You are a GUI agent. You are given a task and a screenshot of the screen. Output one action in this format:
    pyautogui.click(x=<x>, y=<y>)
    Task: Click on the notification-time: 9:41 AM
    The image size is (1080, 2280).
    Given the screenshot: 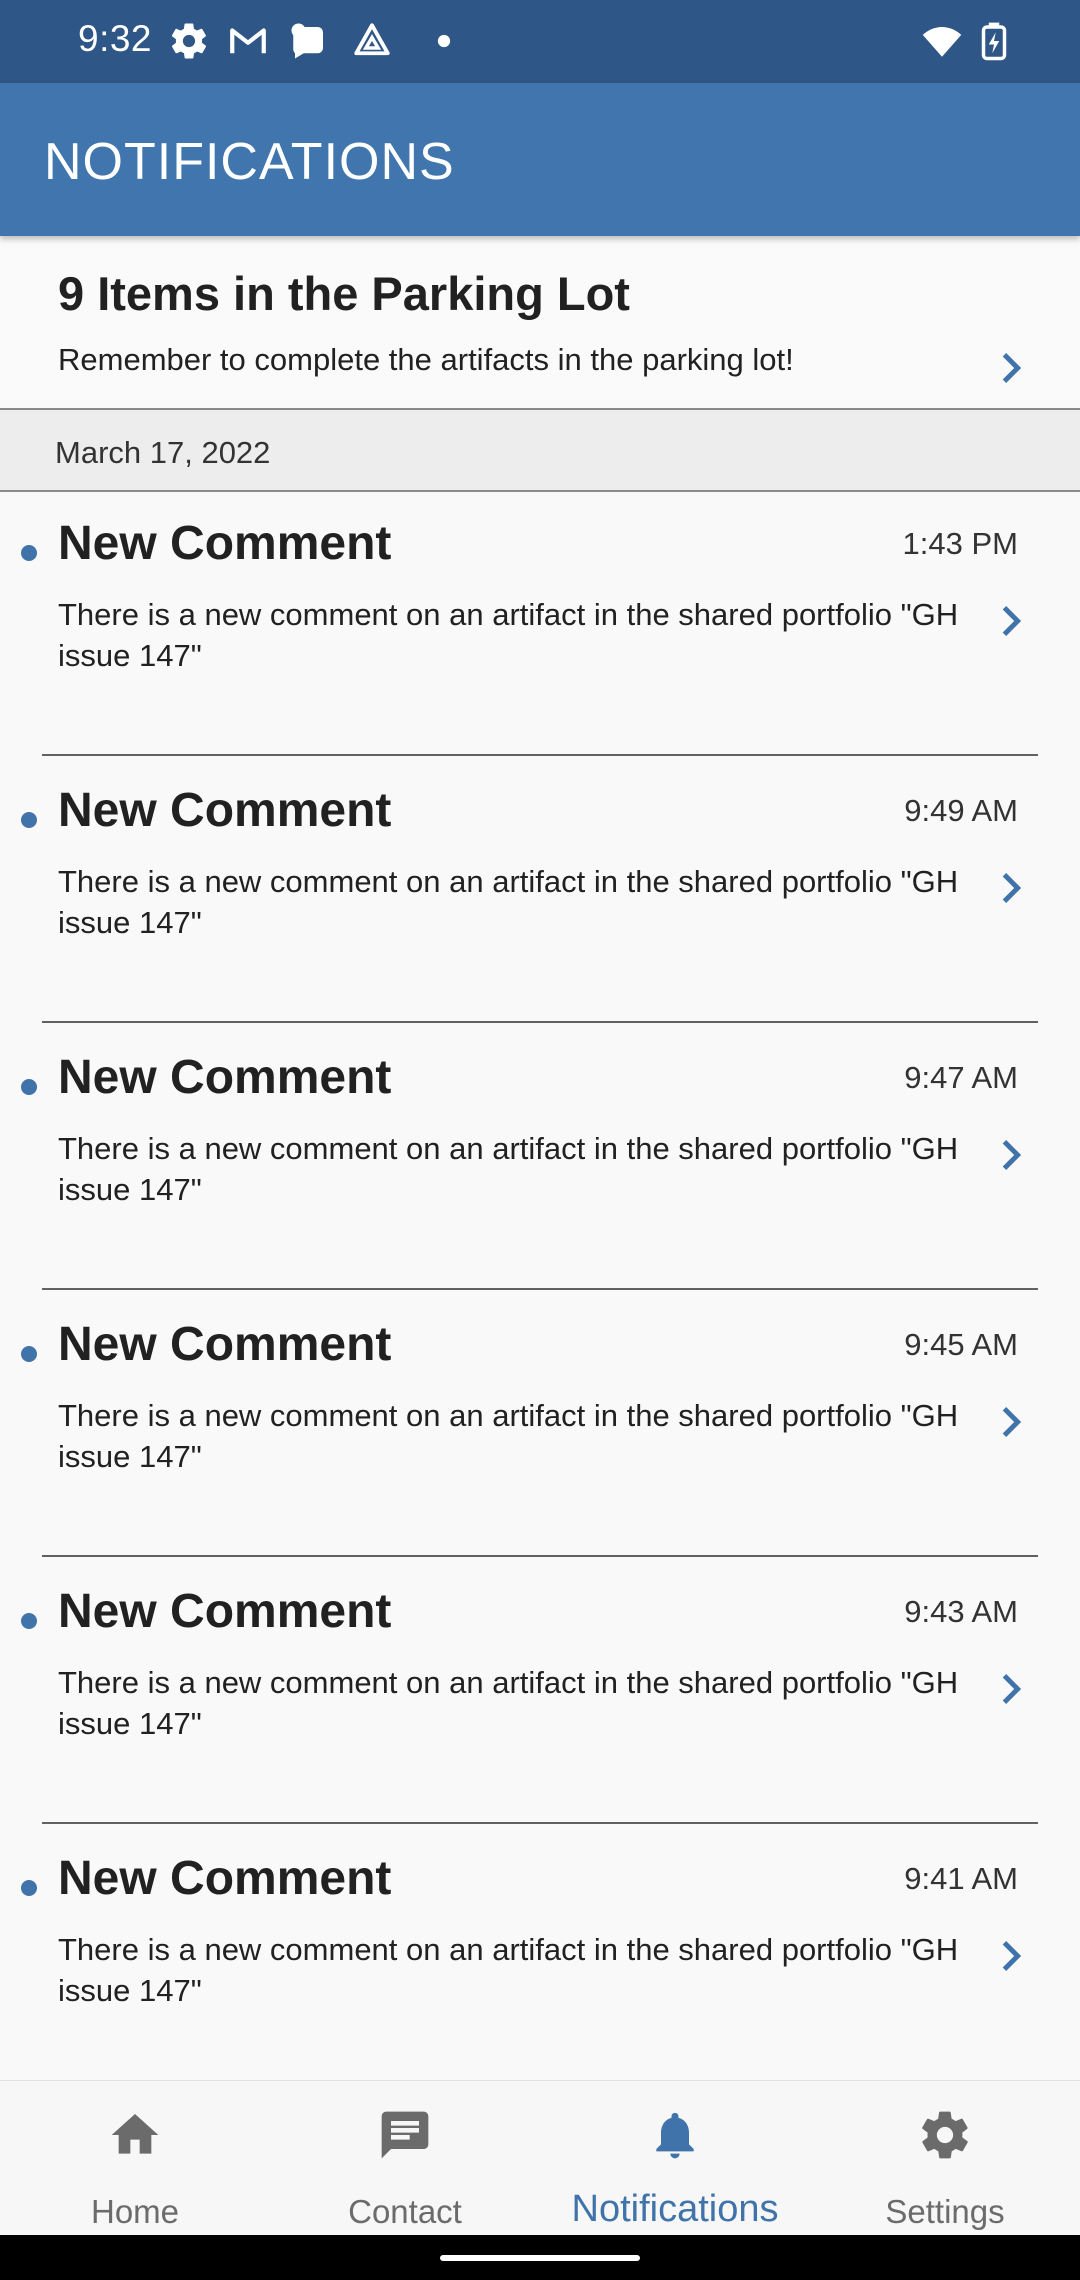 What is the action you would take?
    pyautogui.click(x=961, y=1878)
    